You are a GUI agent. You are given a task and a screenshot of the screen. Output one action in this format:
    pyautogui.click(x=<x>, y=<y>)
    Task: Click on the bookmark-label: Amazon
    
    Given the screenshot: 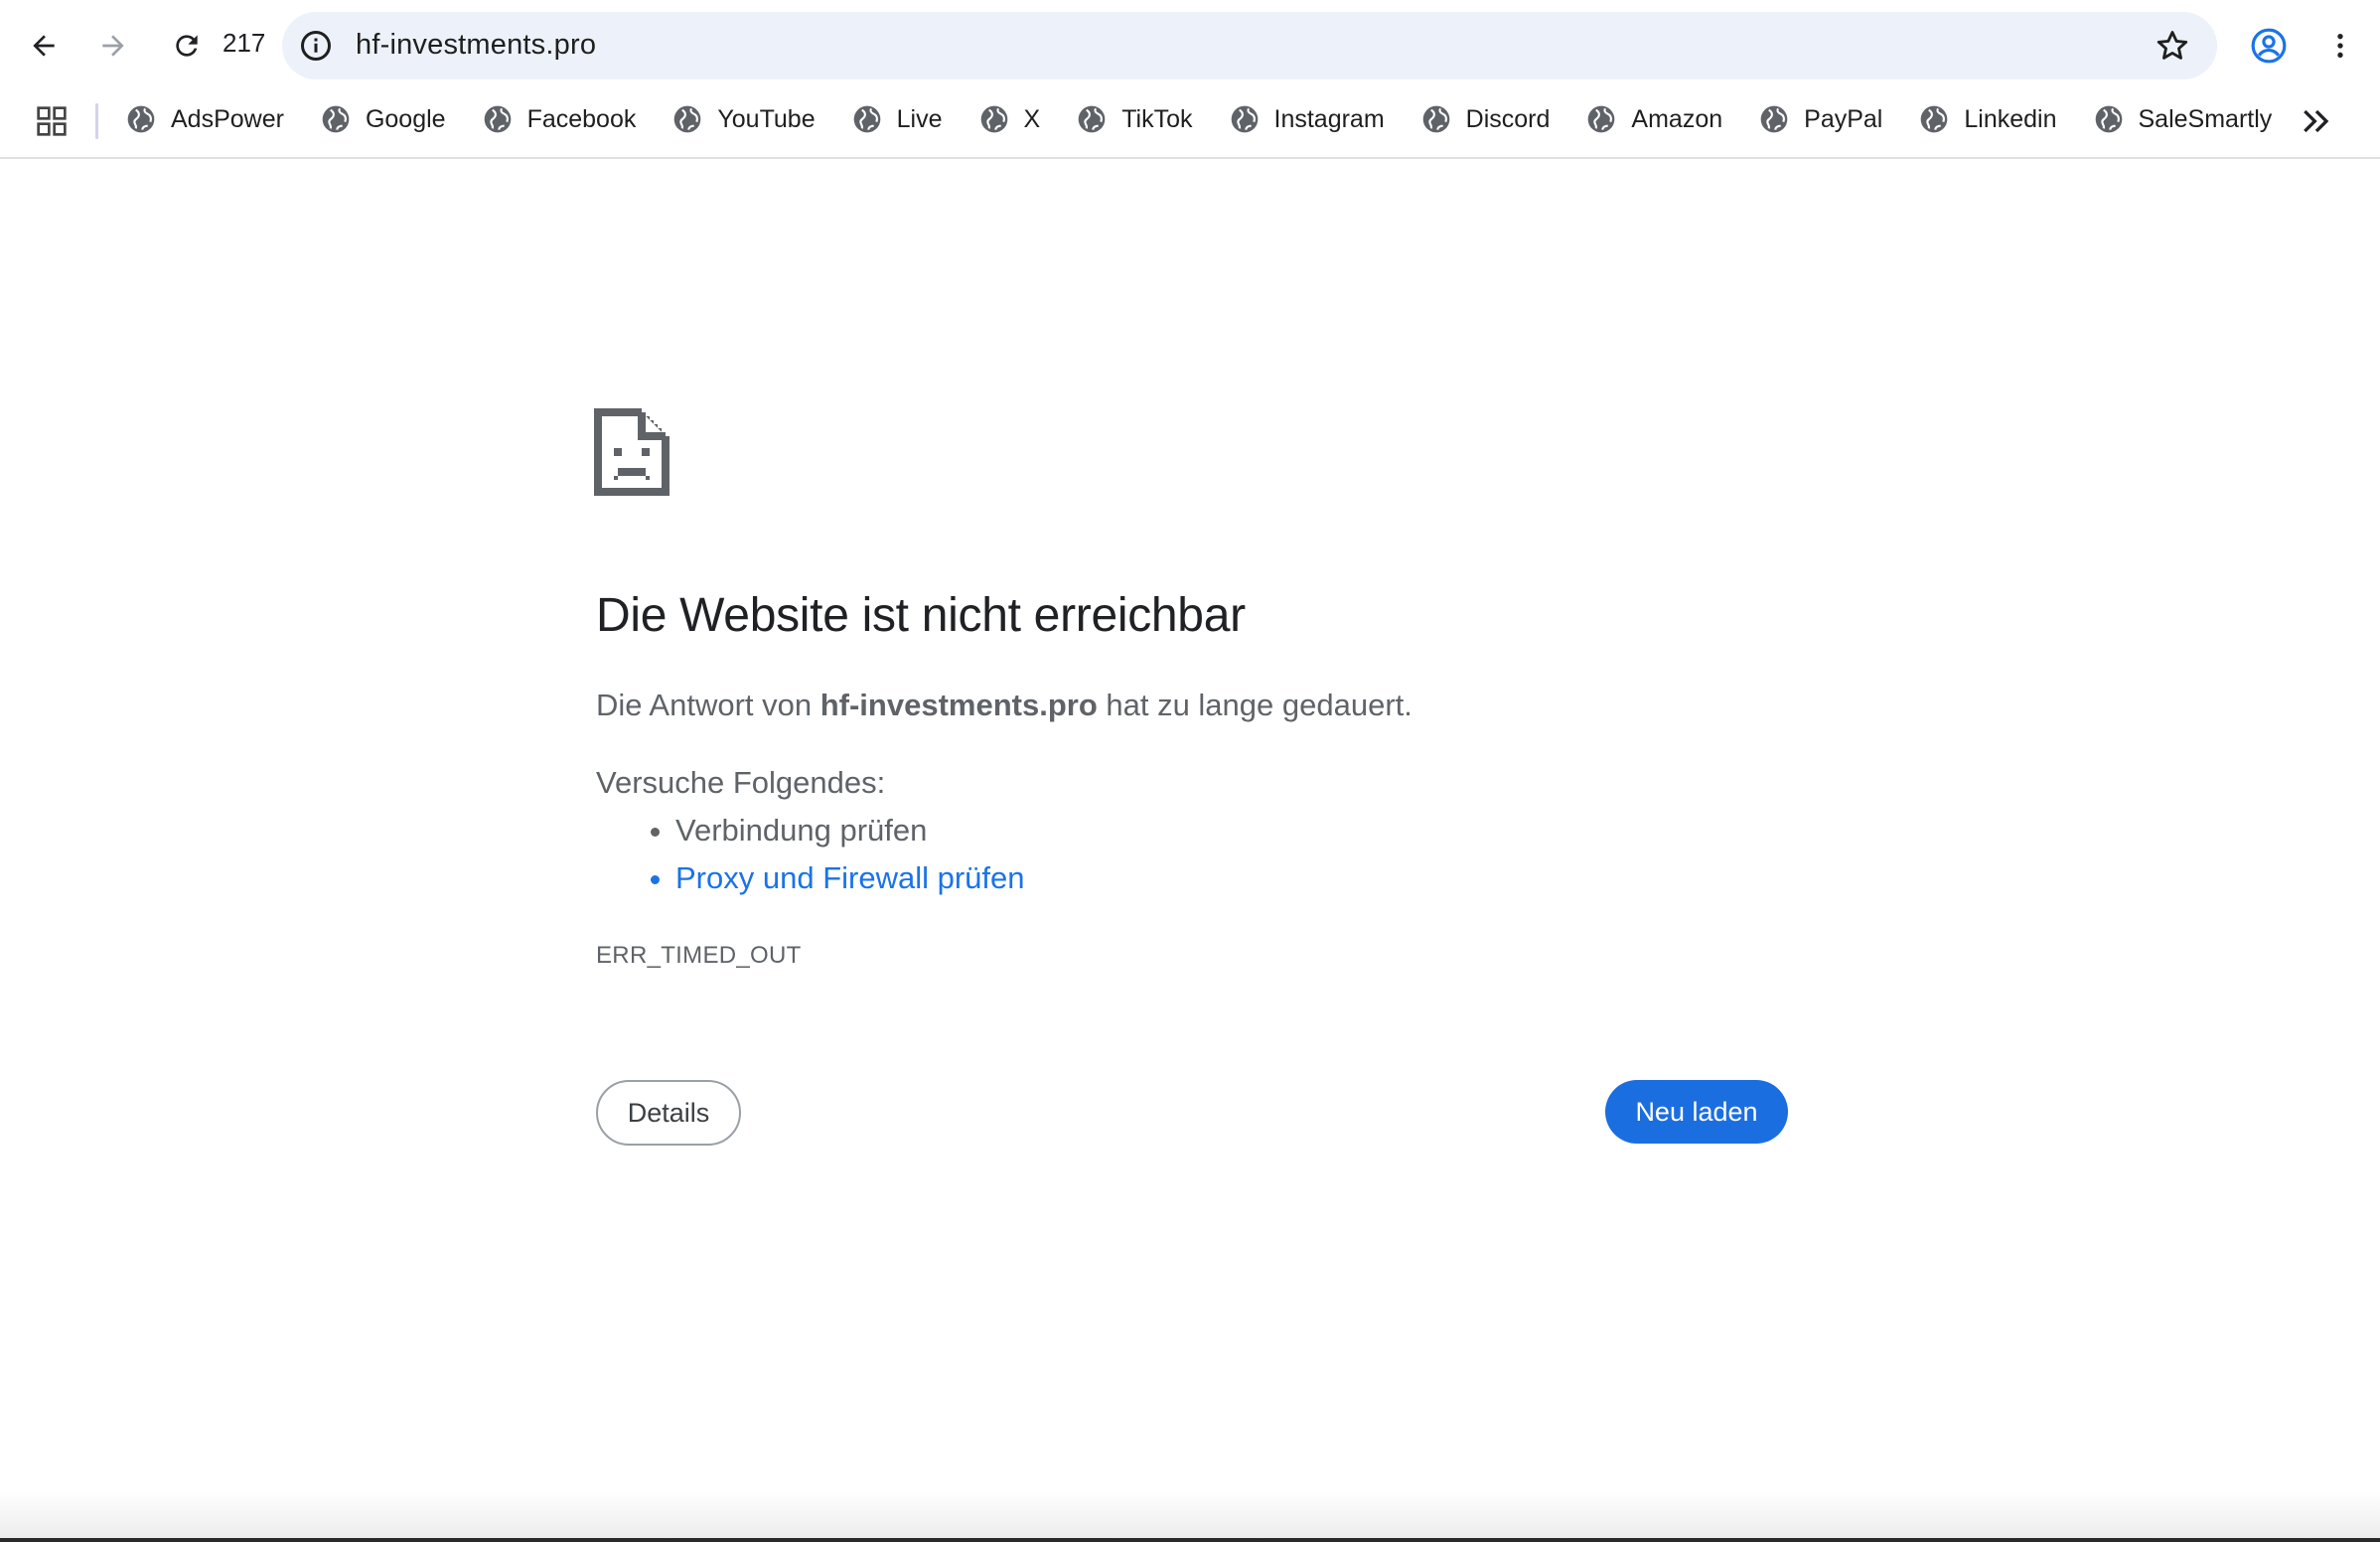 What is the action you would take?
    pyautogui.click(x=1677, y=118)
    